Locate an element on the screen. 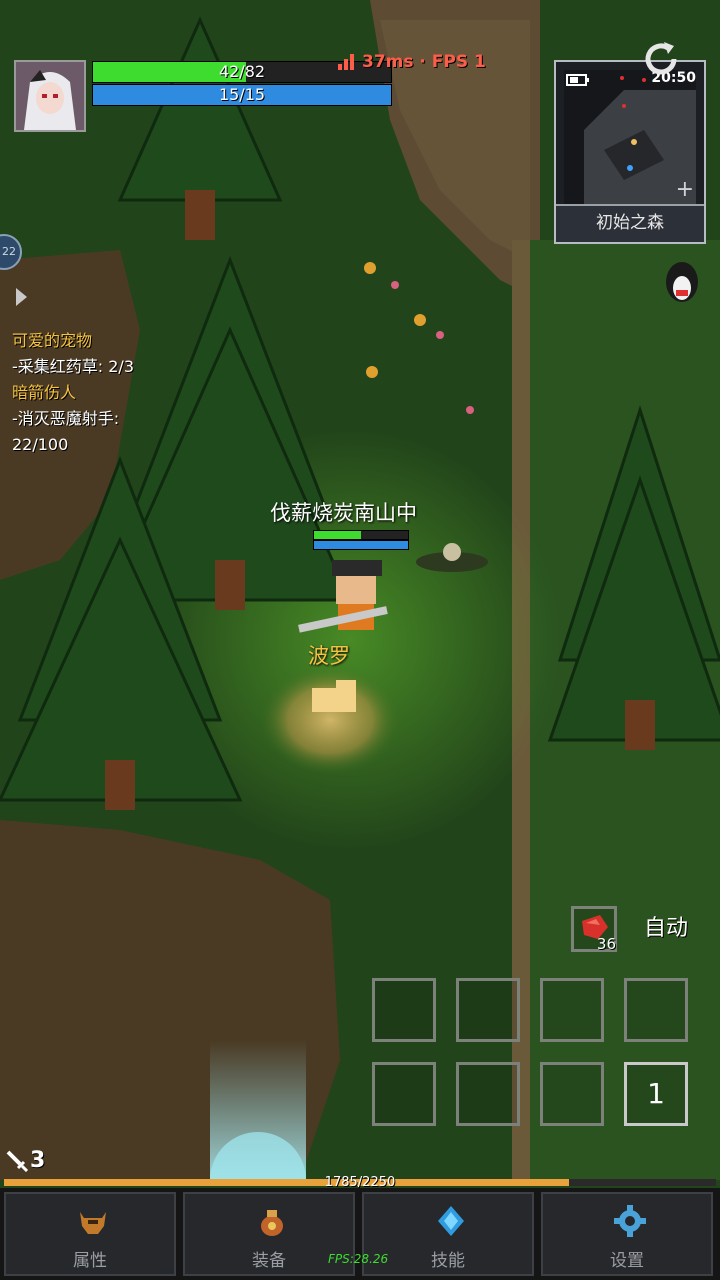  network-status: 37ms · FPS 1 is located at coordinates (412, 62).